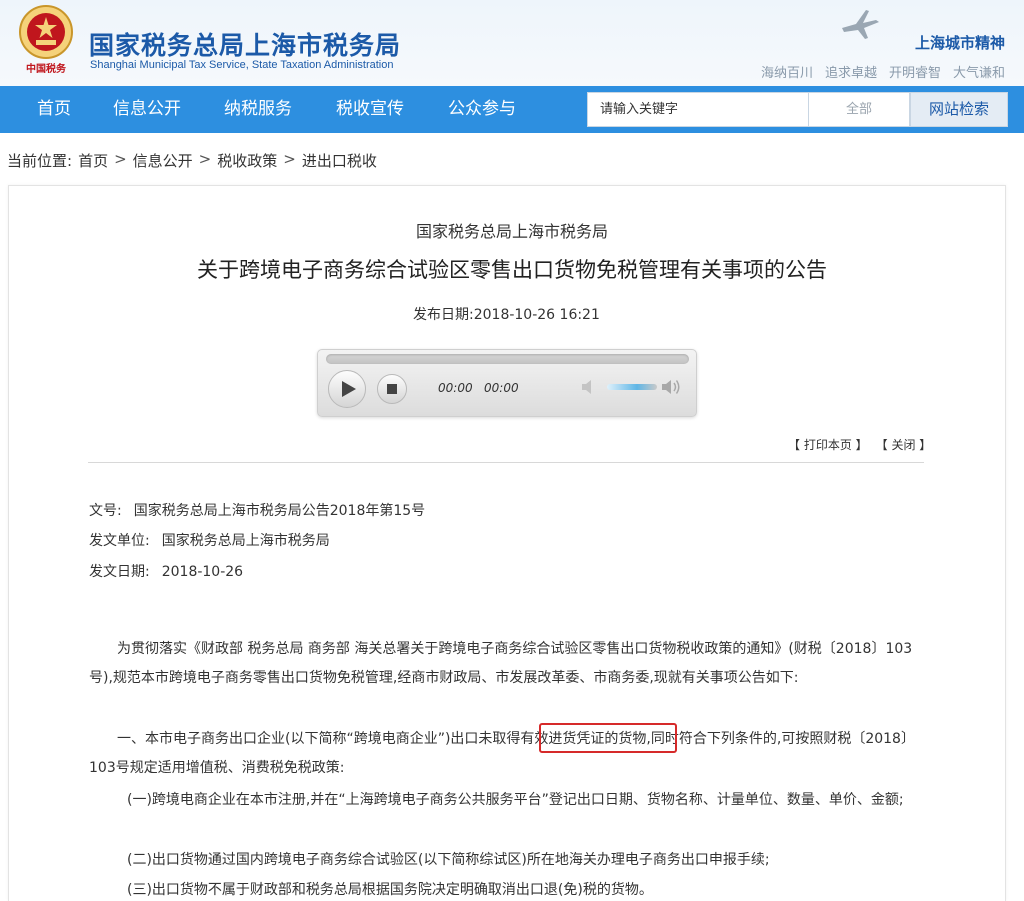 This screenshot has width=1024, height=901. Describe the element at coordinates (786, 73) in the screenshot. I see `spirit-word: 海纳百川` at that location.